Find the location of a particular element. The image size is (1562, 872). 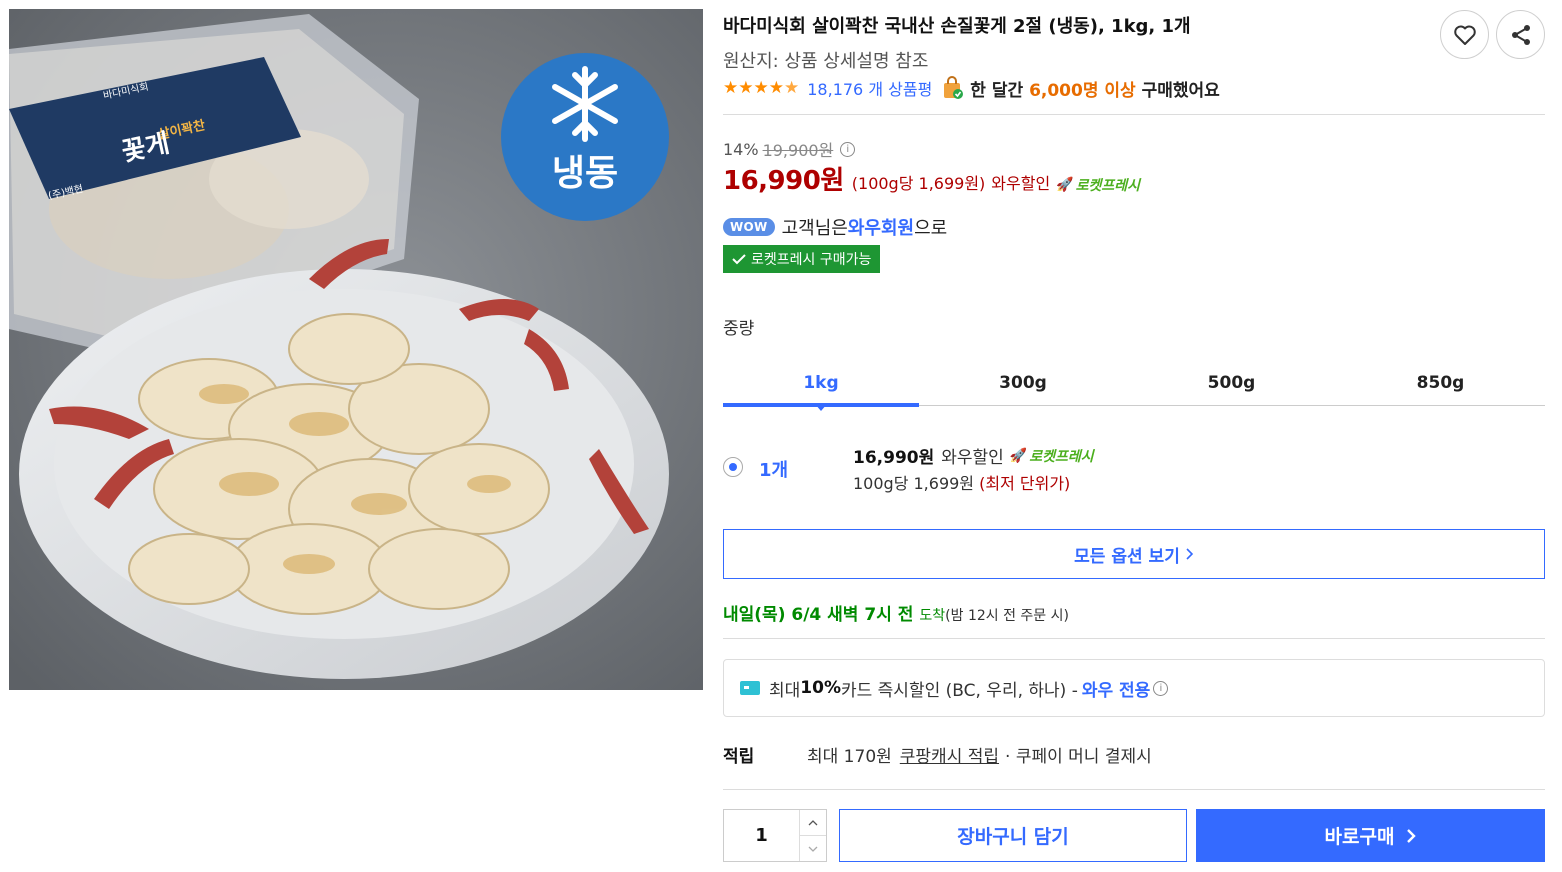

purchase-stat: 한 달간 6,000명 이상 구매했어요 is located at coordinates (1095, 90).